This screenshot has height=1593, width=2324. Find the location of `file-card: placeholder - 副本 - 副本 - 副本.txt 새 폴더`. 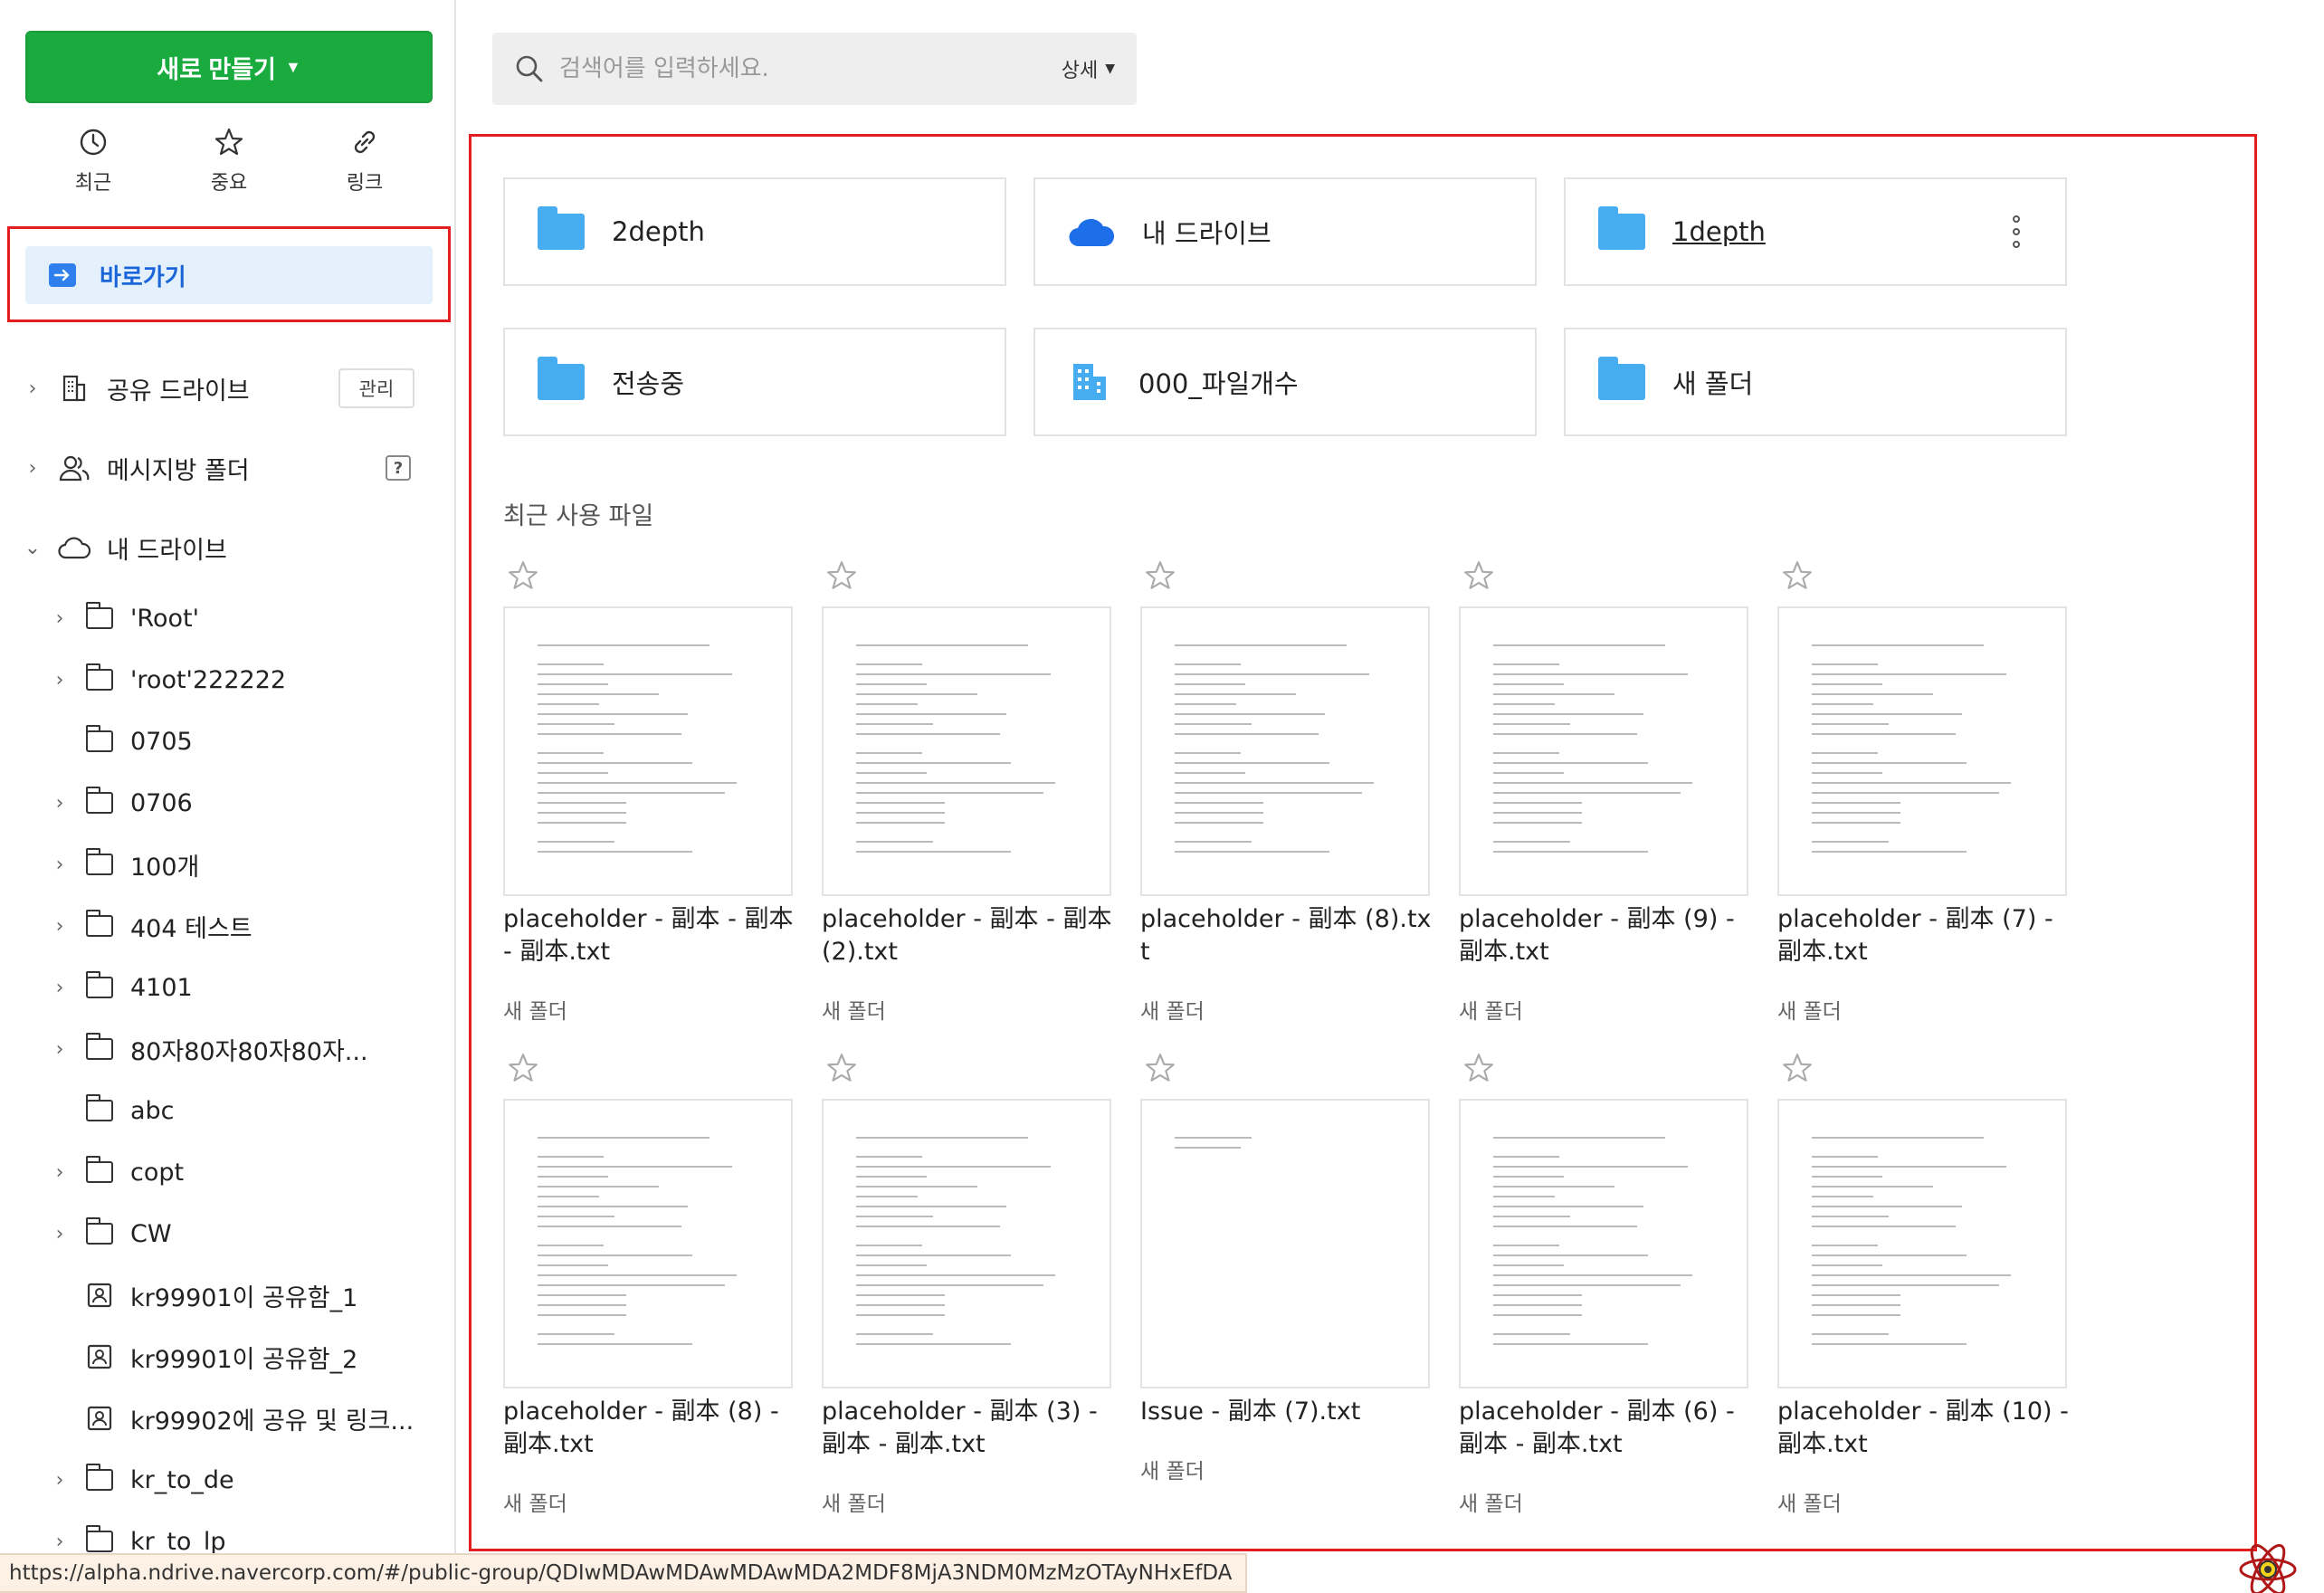

file-card: placeholder - 副本 - 副本 - 副本.txt 새 폴더 is located at coordinates (649, 791).